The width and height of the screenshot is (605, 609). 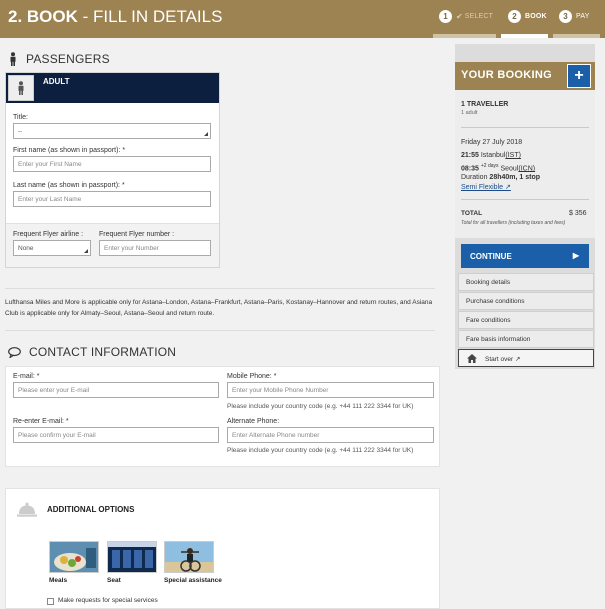 I want to click on step-select-label: SELECT, so click(x=479, y=16).